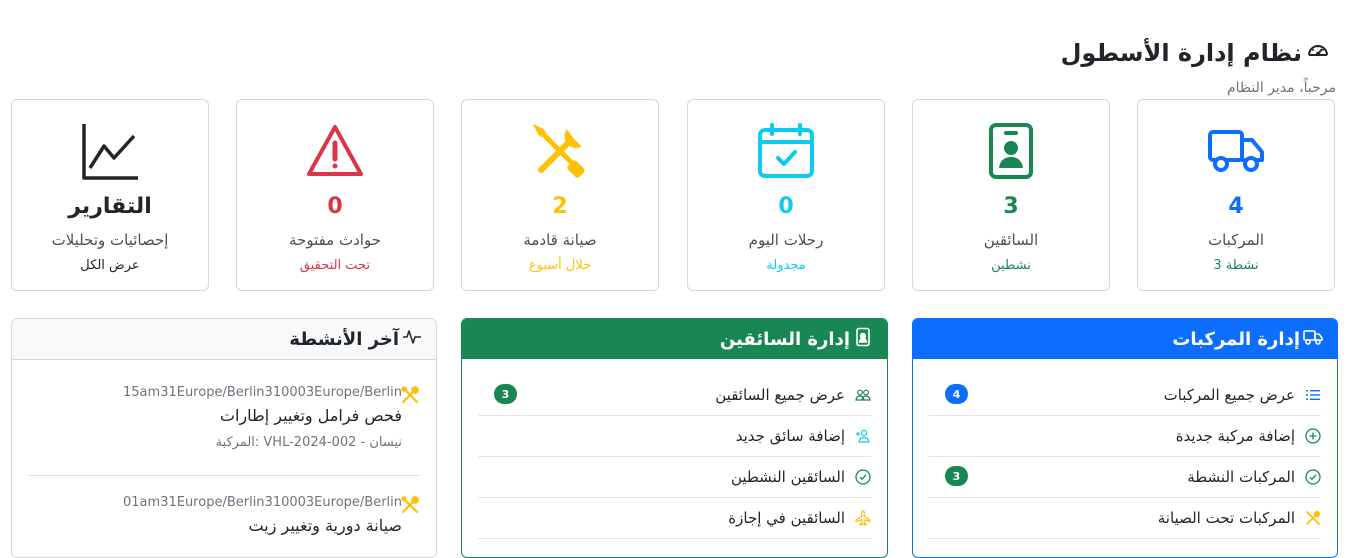 Image resolution: width=1350 pixels, height=558 pixels. What do you see at coordinates (674, 339) in the screenshot?
I see `drivers-panel-header: إدارة السائقين` at bounding box center [674, 339].